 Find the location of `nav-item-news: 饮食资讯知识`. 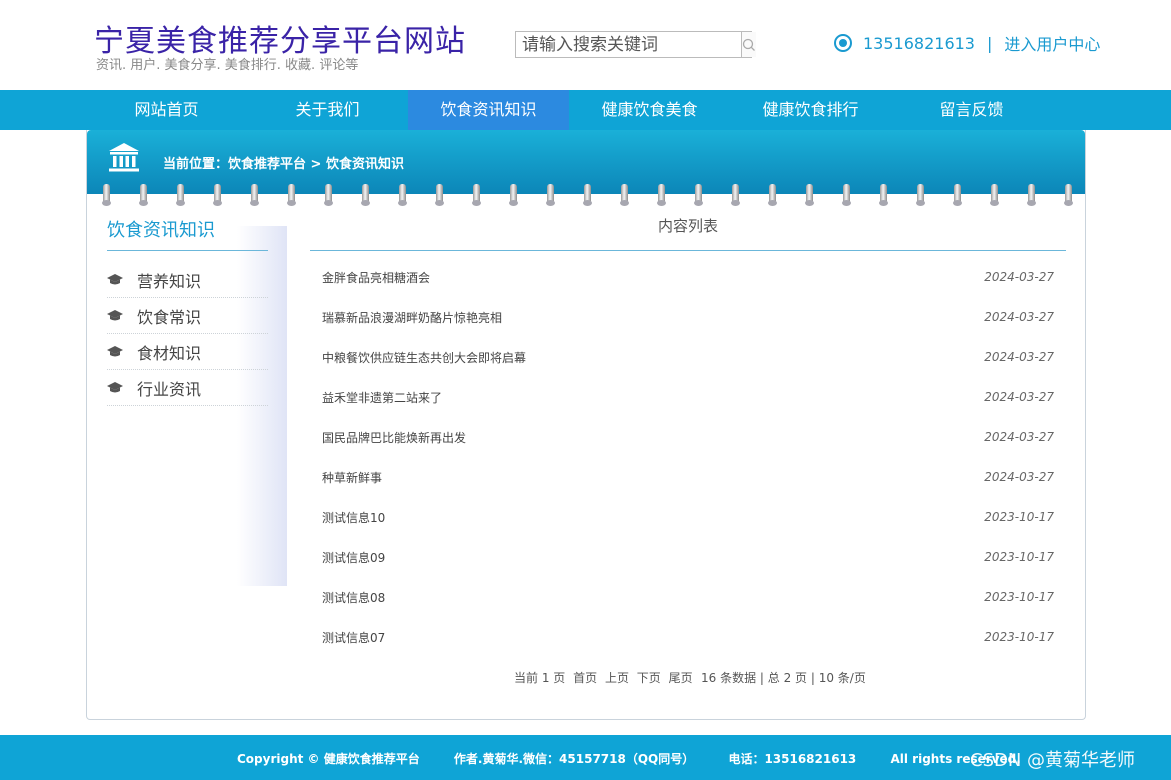

nav-item-news: 饮食资讯知识 is located at coordinates (488, 110).